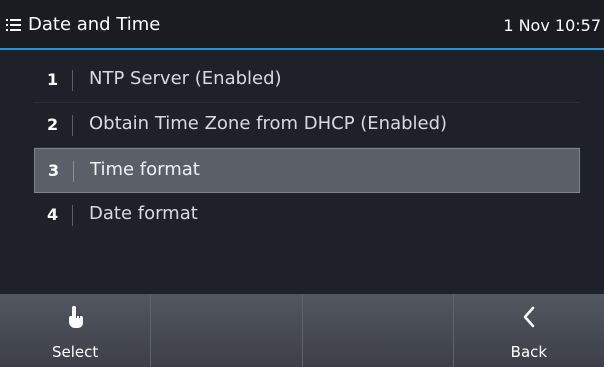 This screenshot has height=367, width=604. I want to click on menu-item-label: NTP Server (Enabled), so click(185, 78).